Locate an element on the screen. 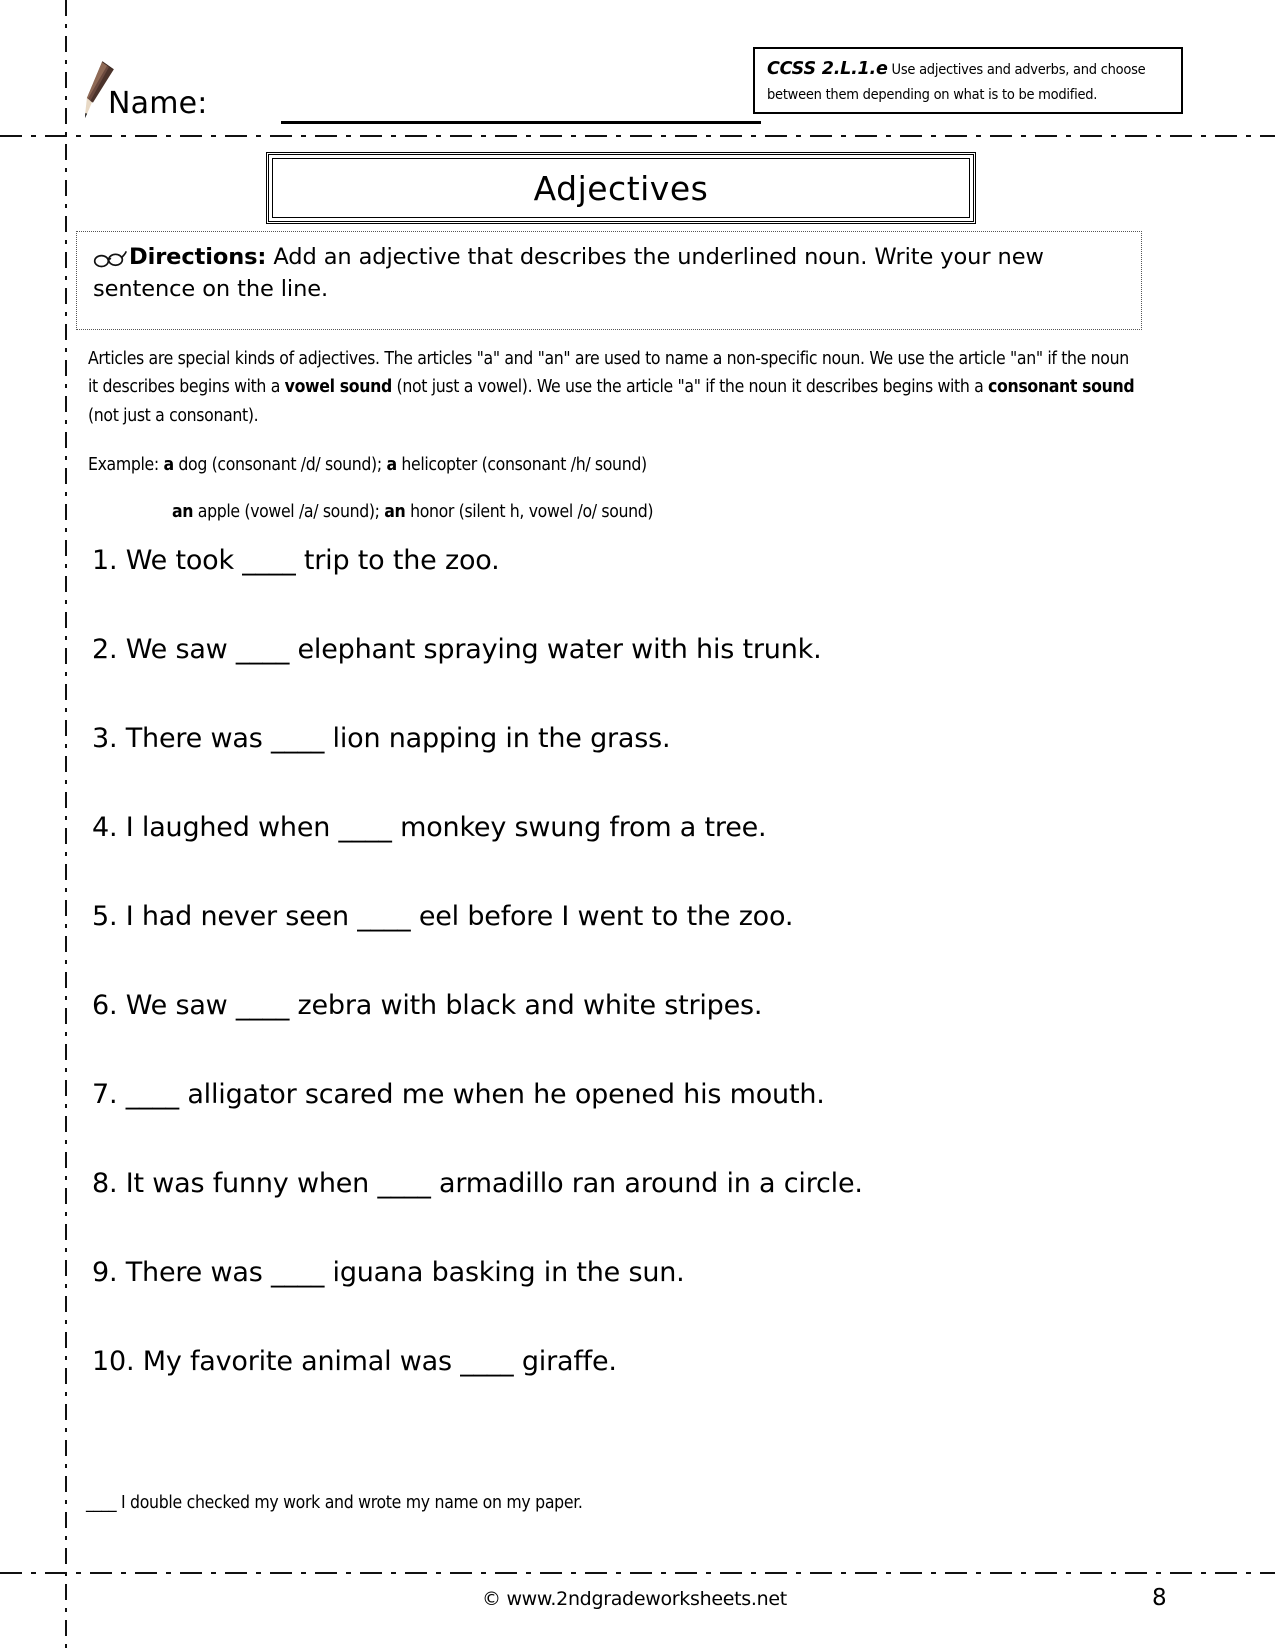 The image size is (1275, 1650). title-box: Adjectives is located at coordinates (621, 188).